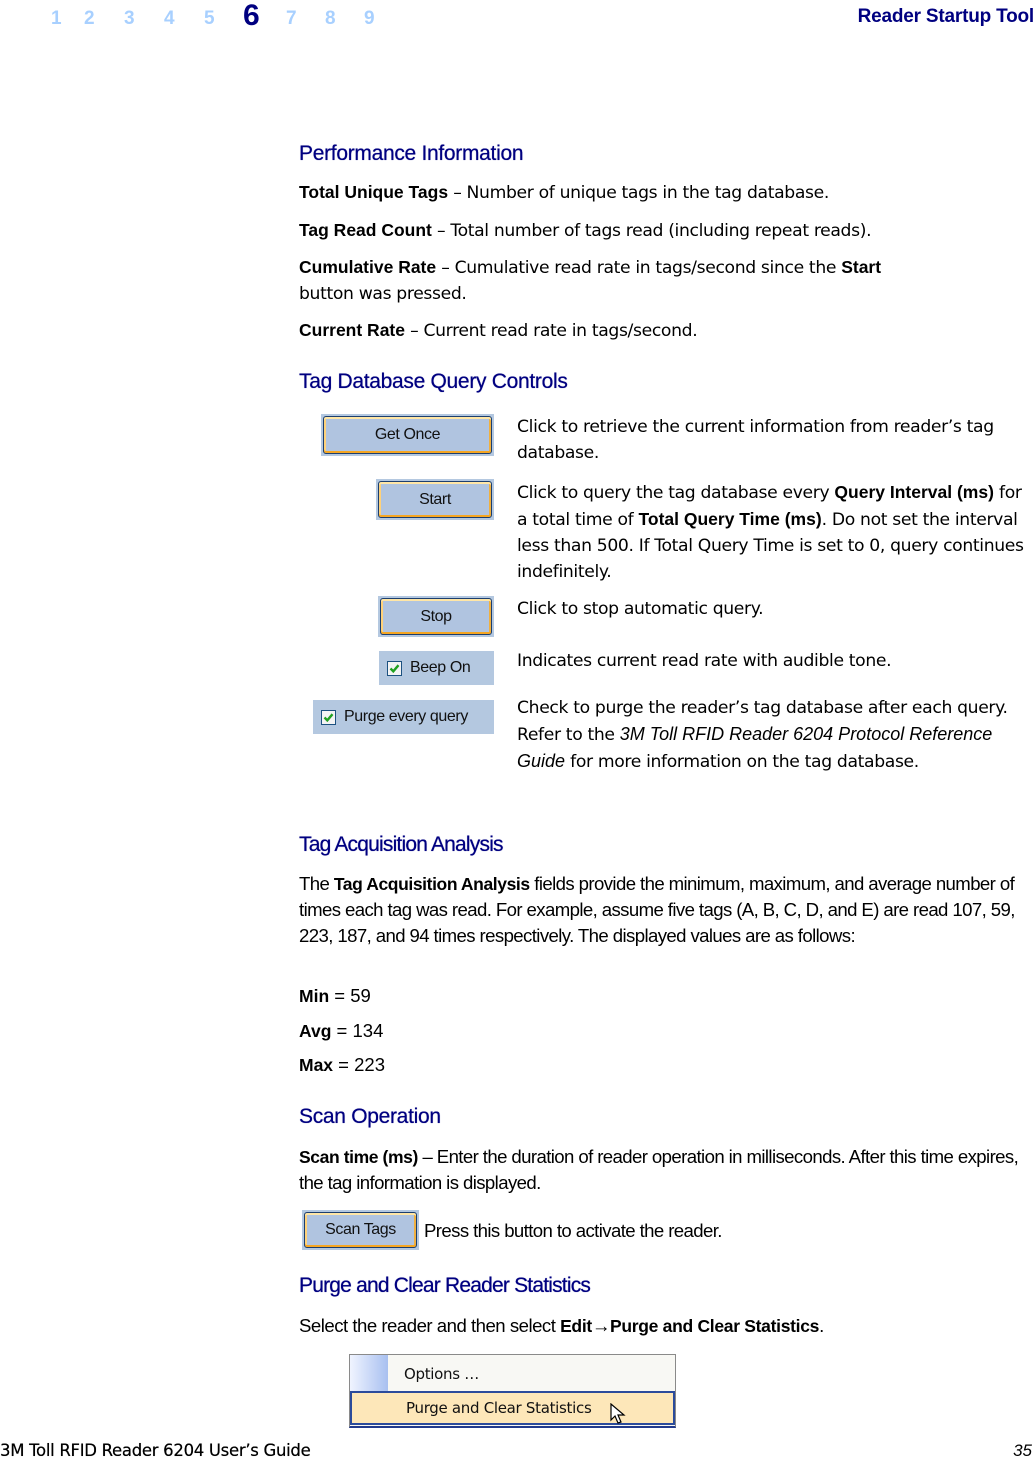  What do you see at coordinates (383, 294) in the screenshot?
I see `definition-text-cont: button was pressed.` at bounding box center [383, 294].